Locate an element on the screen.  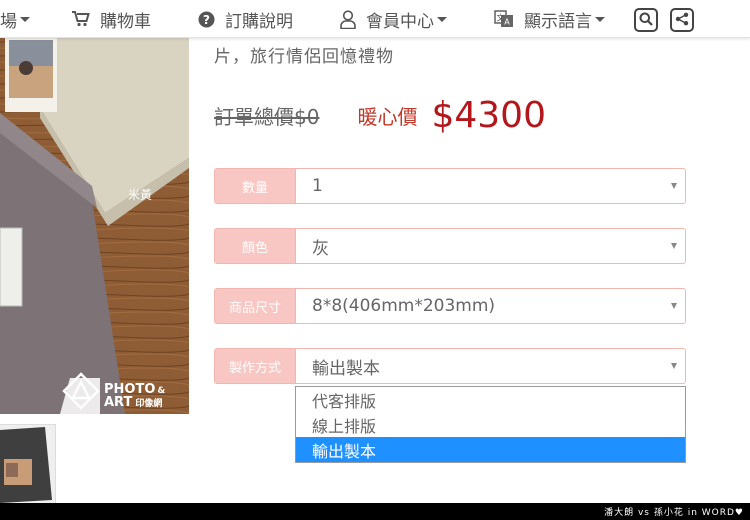
top-navbar: 場 購物車 ? 訂購說明 會員中心 文A 顯示語言 is located at coordinates (375, 19).